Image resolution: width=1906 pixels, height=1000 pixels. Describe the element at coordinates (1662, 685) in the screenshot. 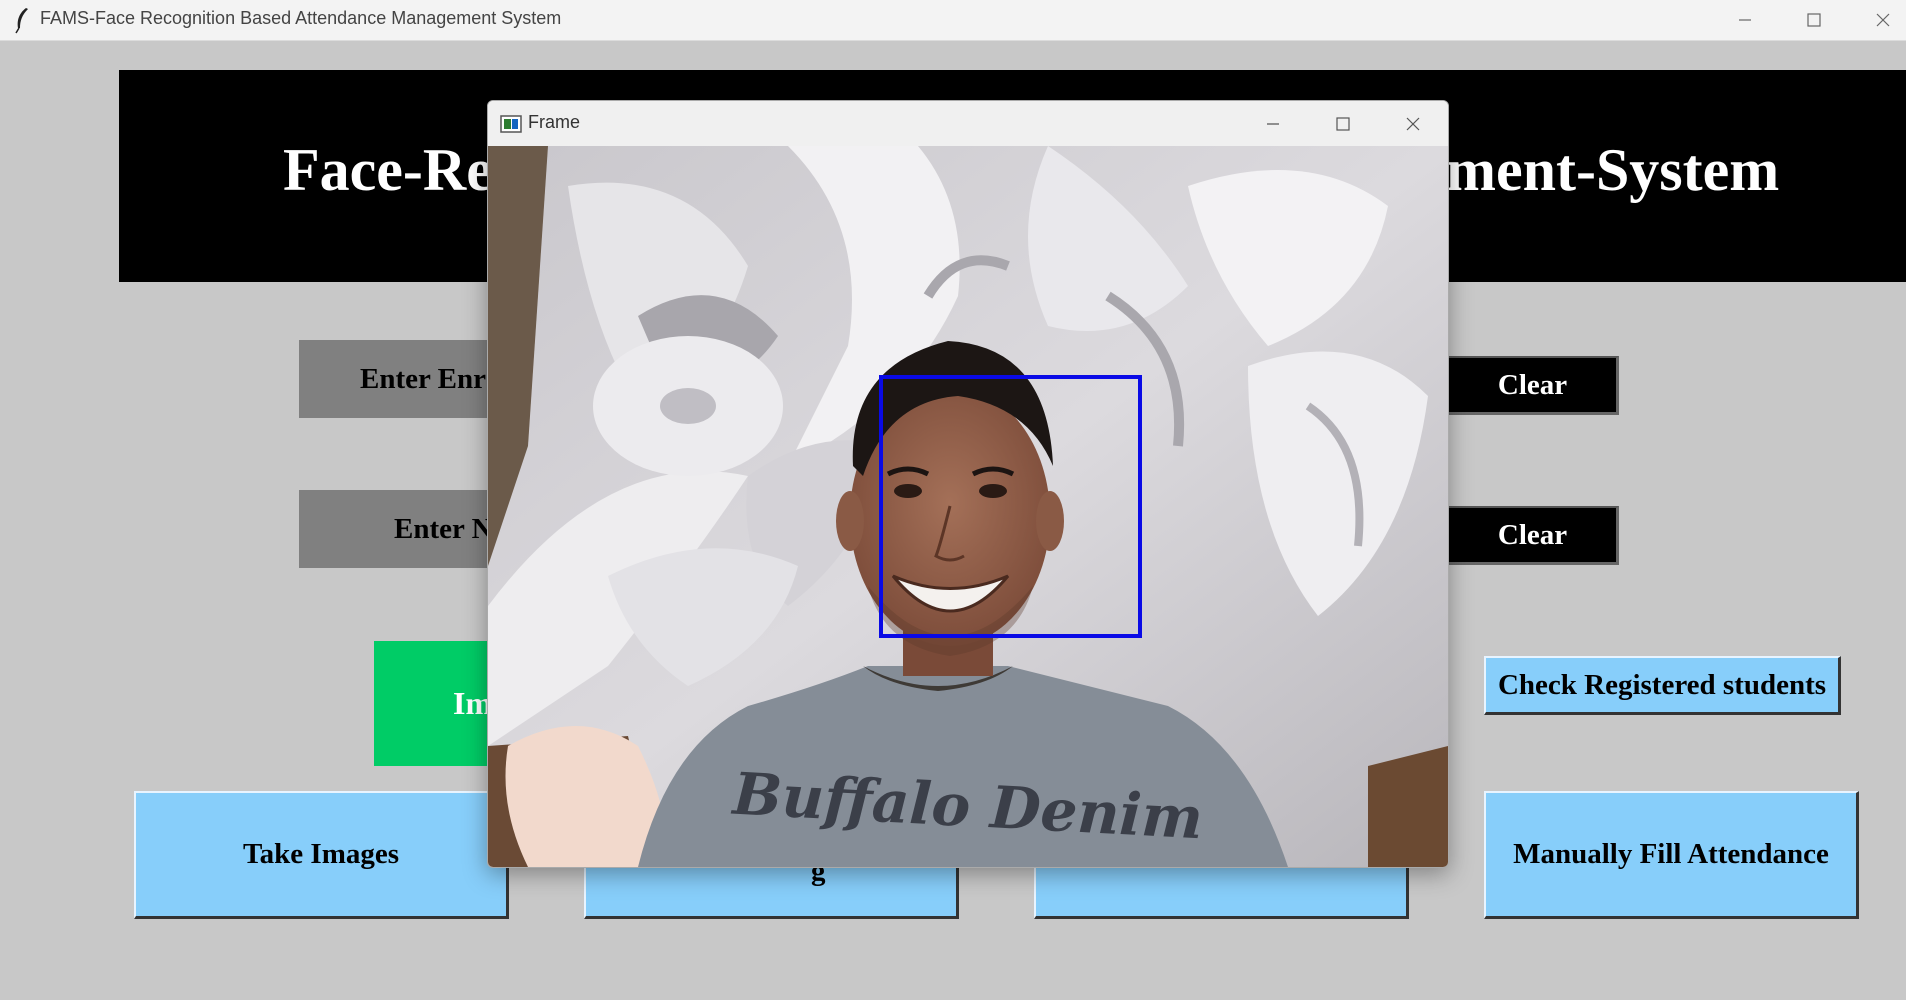

I see `check-registered-students-button: Check Registered students` at that location.